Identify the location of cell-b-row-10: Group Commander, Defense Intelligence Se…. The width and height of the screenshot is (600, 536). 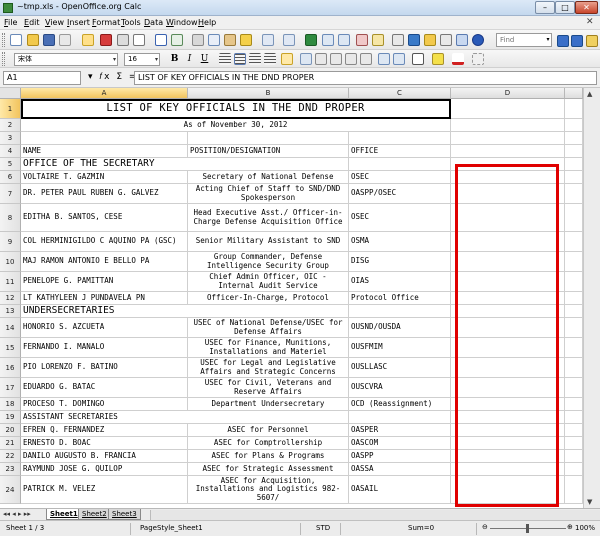
(268, 262).